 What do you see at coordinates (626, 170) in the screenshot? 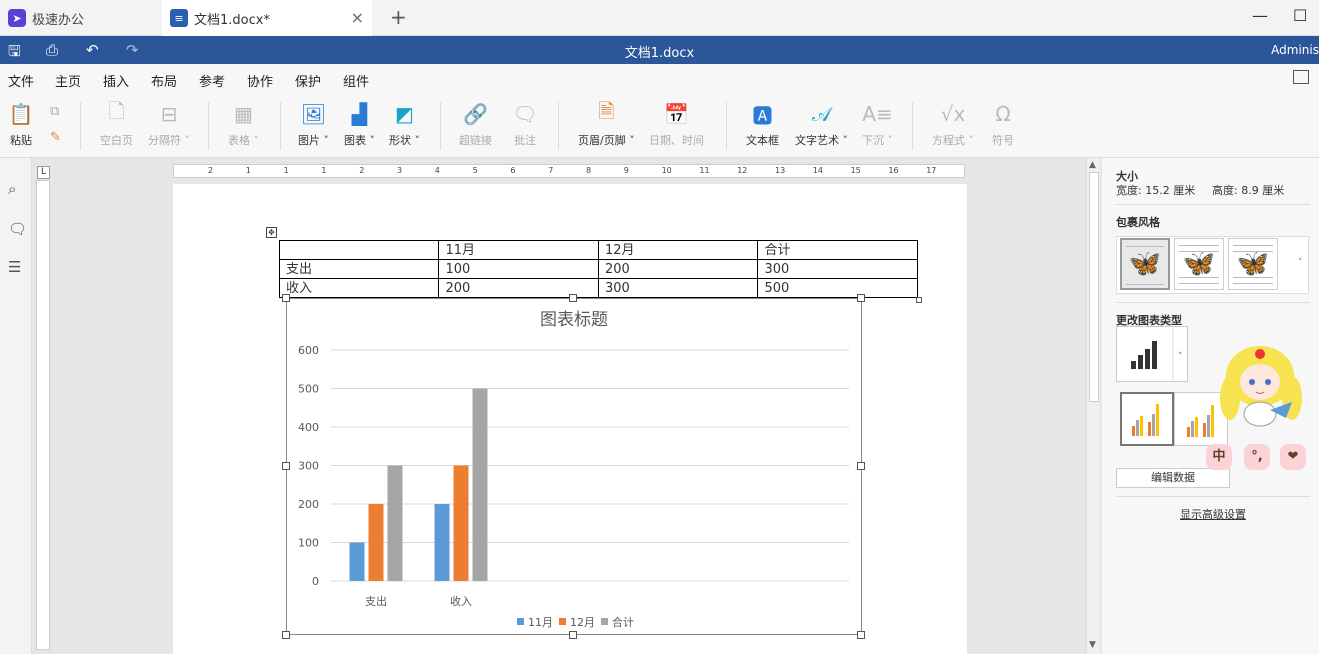
I see `ruler-tick-label: 9` at bounding box center [626, 170].